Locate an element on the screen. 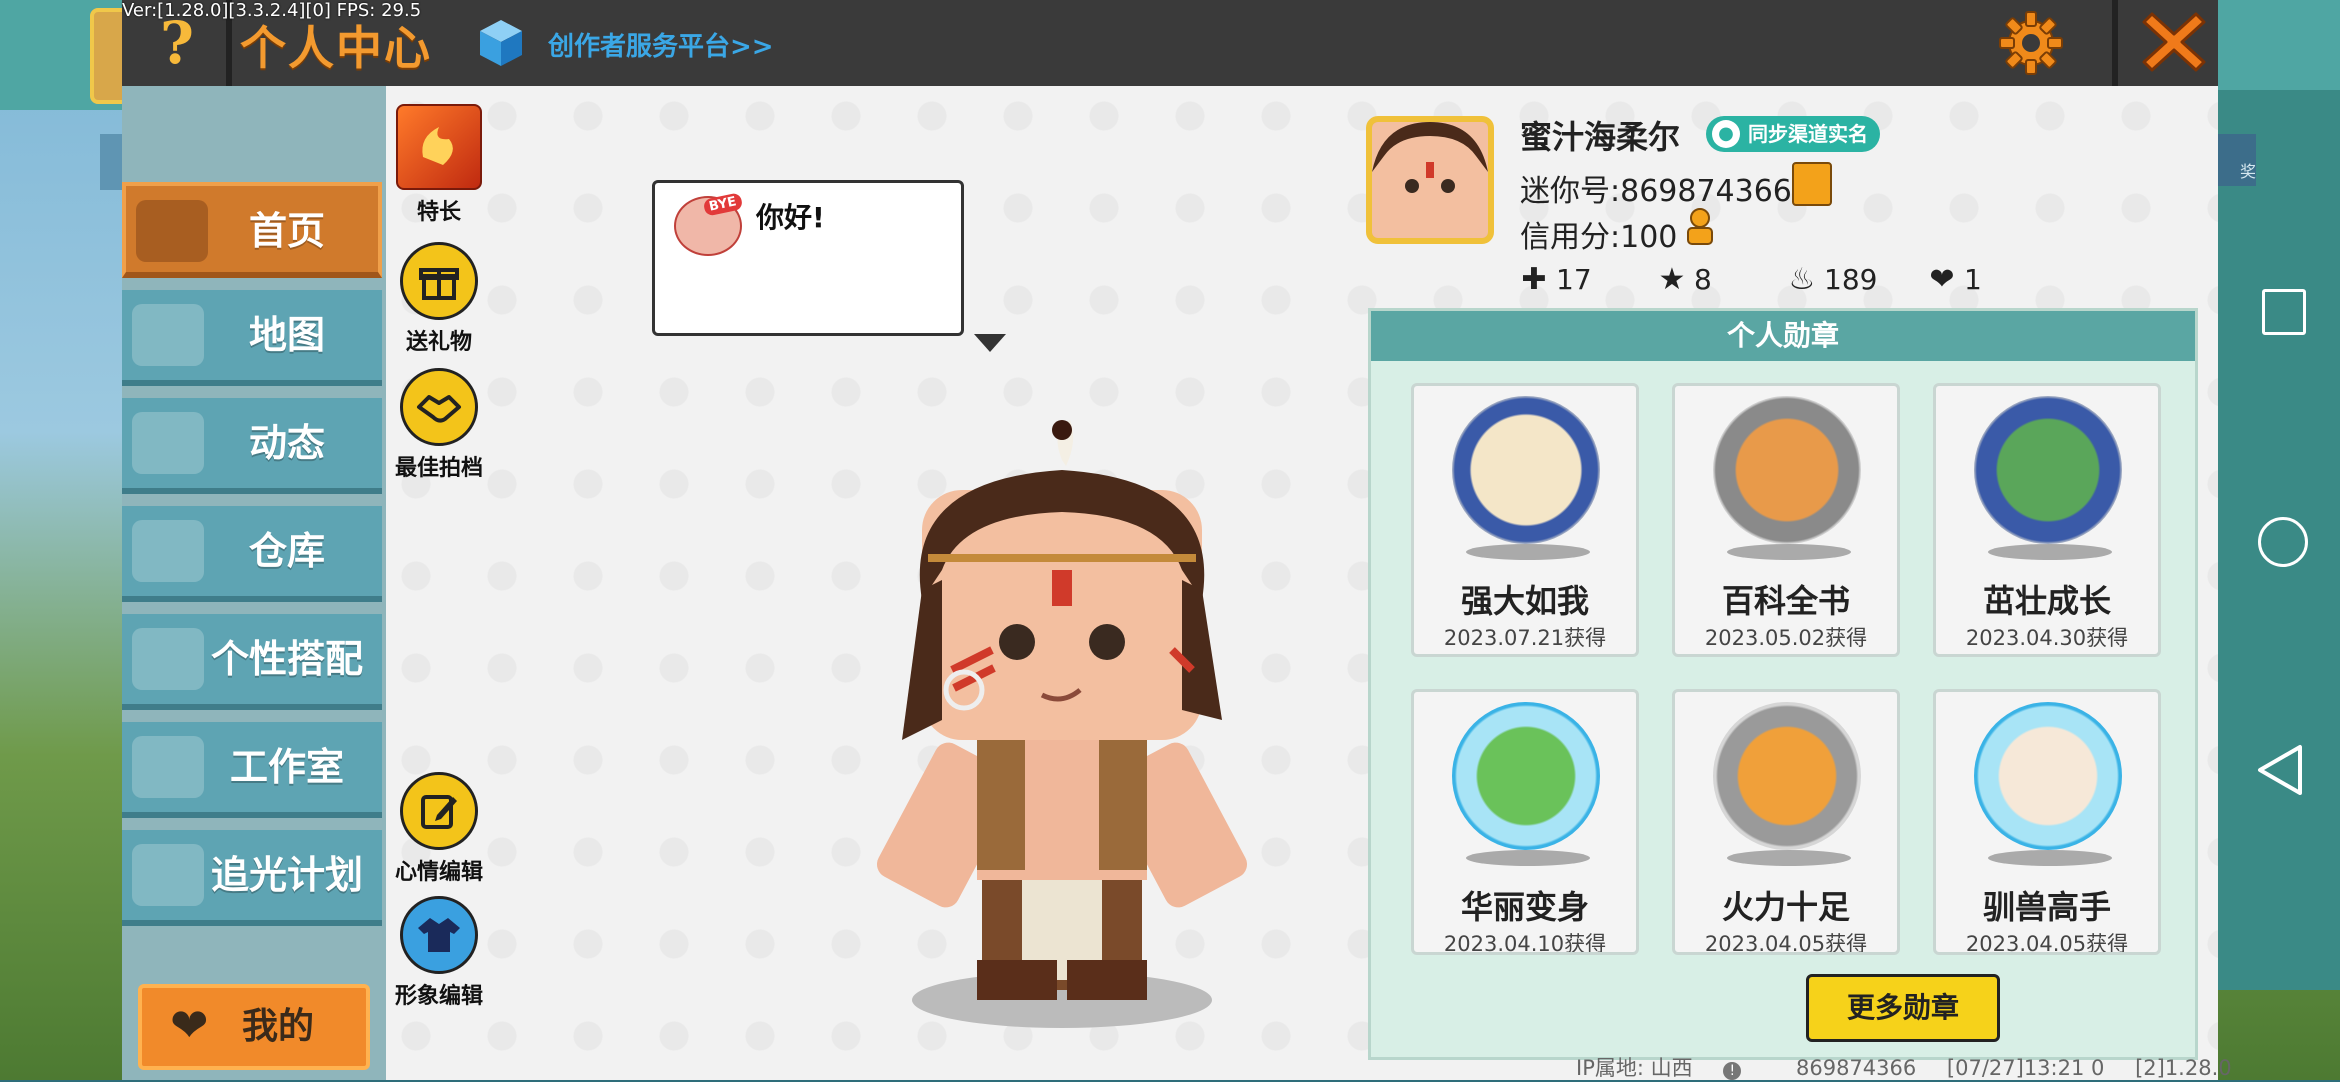 The width and height of the screenshot is (2340, 1082). avatar-face is located at coordinates (1430, 180).